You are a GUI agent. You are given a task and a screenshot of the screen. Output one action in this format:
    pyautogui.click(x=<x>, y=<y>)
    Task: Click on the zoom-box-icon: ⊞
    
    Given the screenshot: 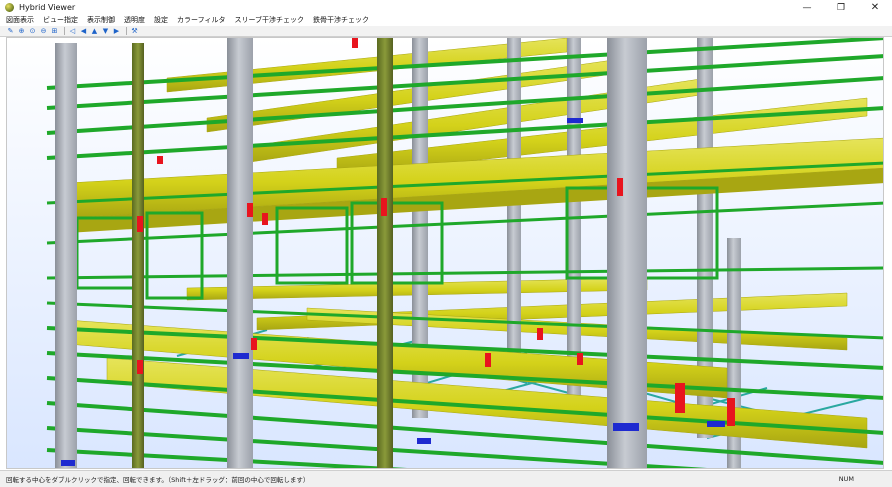 What is the action you would take?
    pyautogui.click(x=54, y=31)
    